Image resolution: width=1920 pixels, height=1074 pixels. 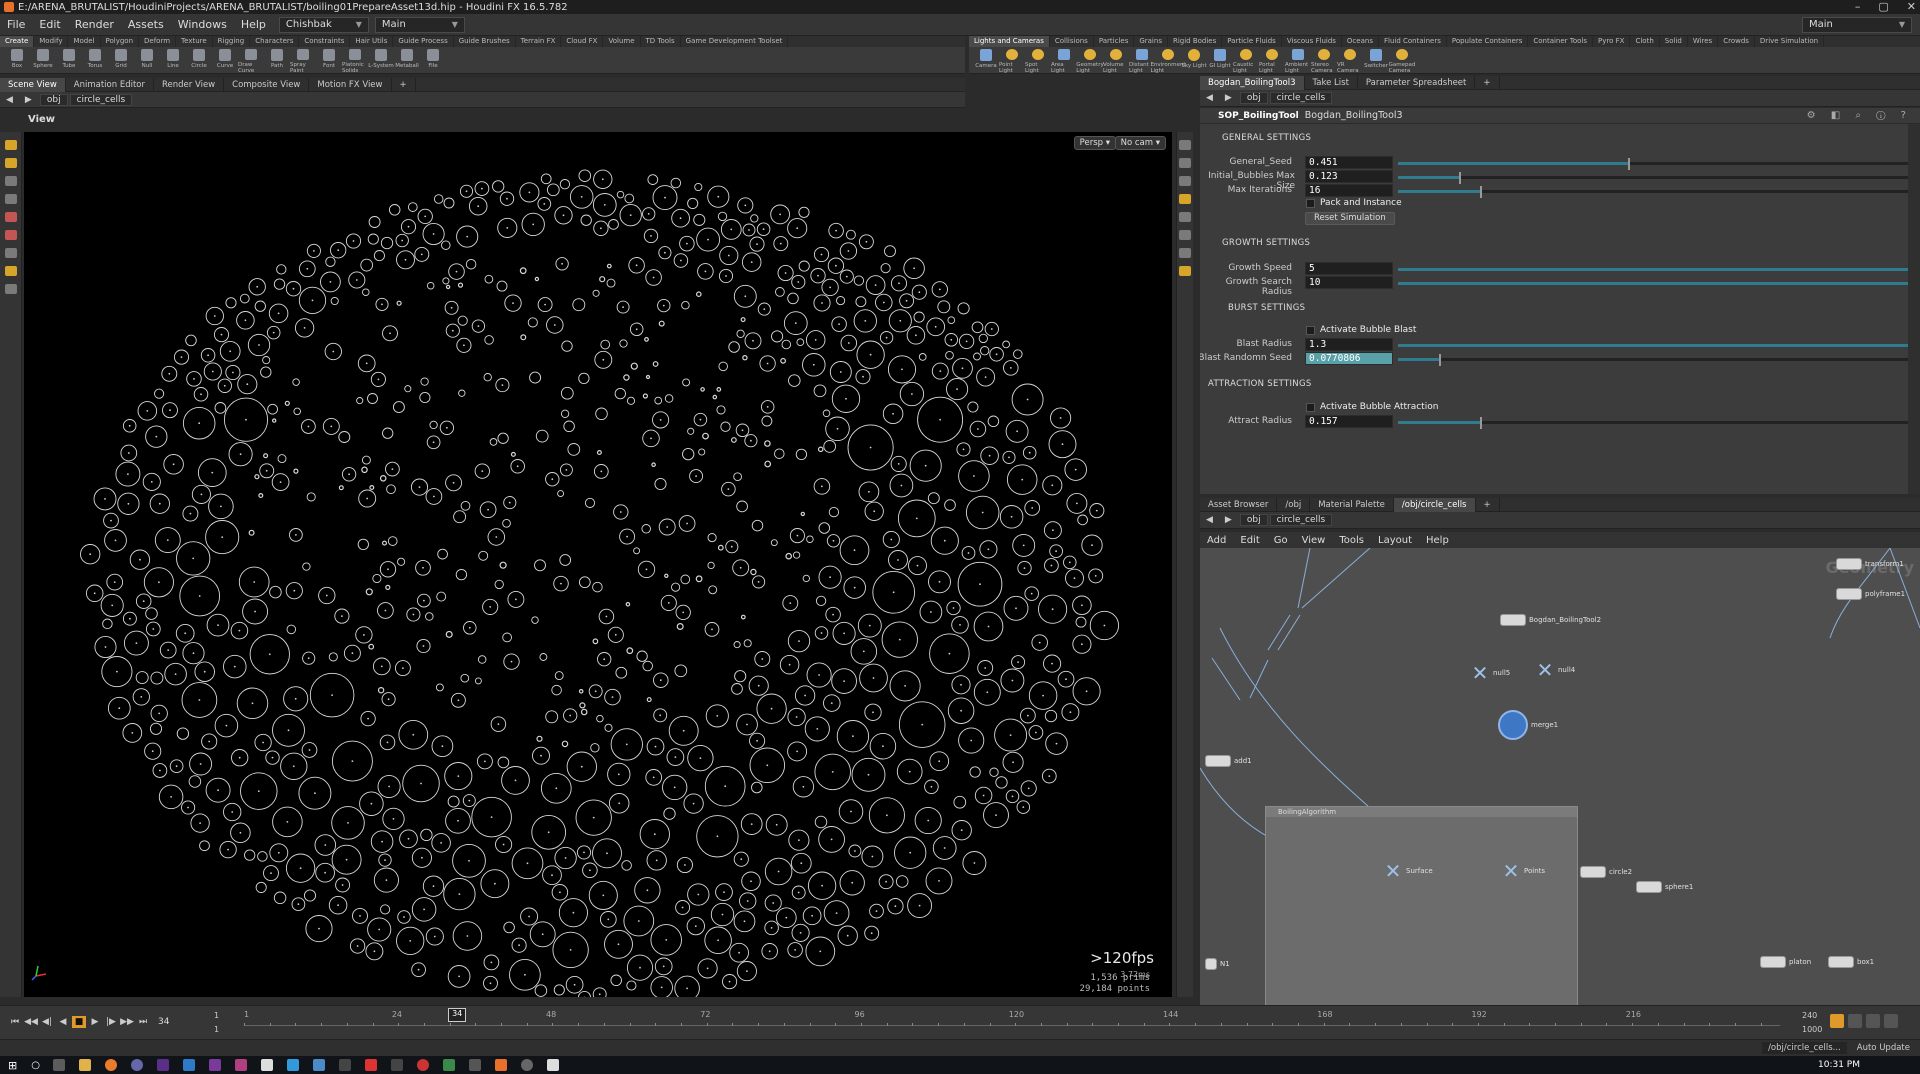 What do you see at coordinates (10, 181) in the screenshot?
I see `rotate-tool-icon` at bounding box center [10, 181].